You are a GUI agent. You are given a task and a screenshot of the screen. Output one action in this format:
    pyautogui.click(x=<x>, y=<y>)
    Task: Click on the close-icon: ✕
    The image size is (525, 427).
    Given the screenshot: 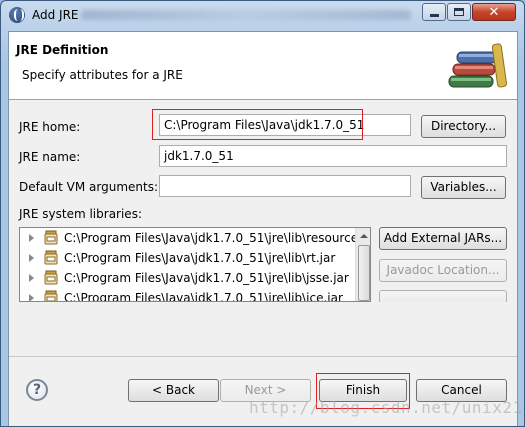 What is the action you would take?
    pyautogui.click(x=494, y=12)
    